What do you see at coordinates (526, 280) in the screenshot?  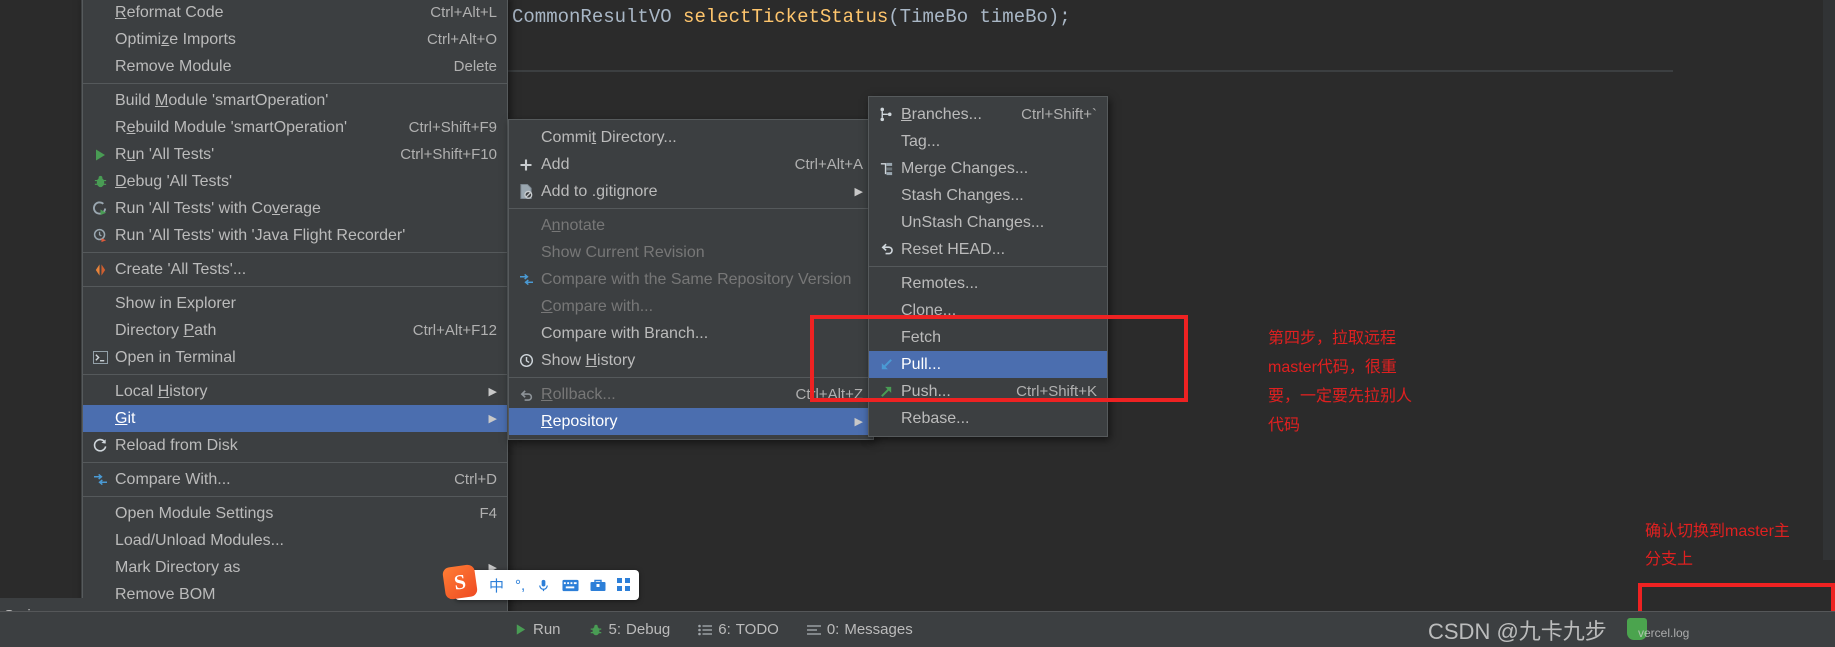 I see `compare-icon` at bounding box center [526, 280].